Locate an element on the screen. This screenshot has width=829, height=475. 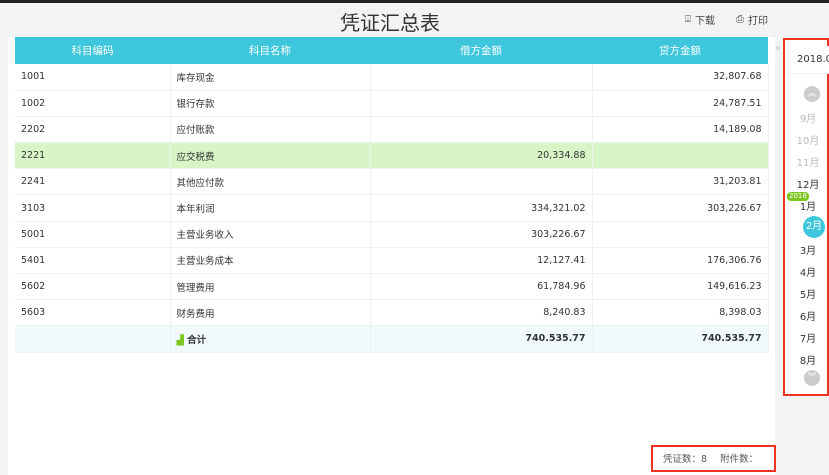
month-item: 10月 is located at coordinates (807, 139).